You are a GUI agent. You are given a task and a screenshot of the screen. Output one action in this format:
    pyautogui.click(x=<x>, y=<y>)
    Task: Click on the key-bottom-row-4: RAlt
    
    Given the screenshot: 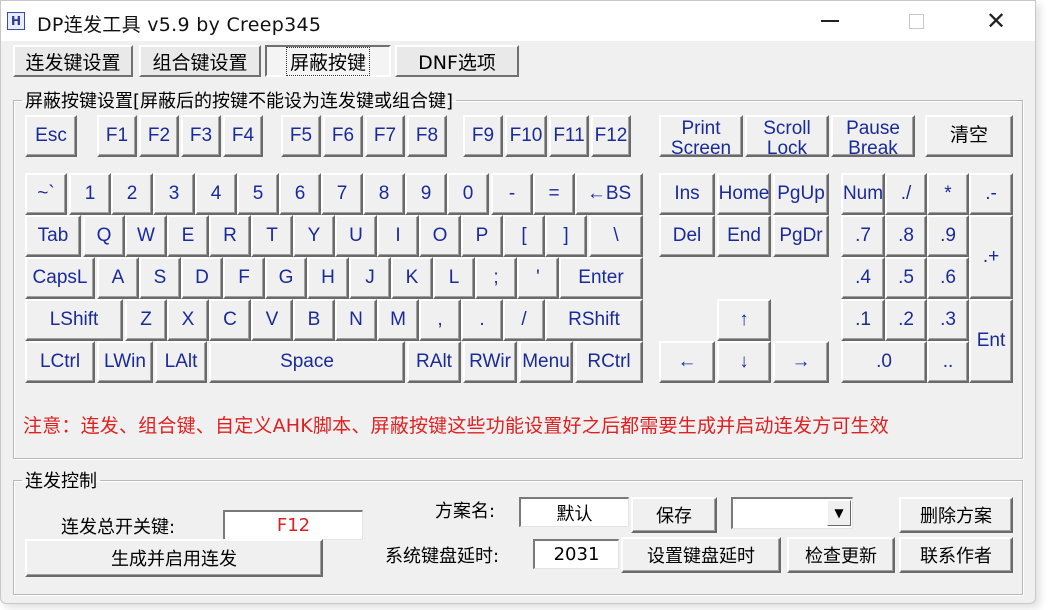 What is the action you would take?
    pyautogui.click(x=434, y=362)
    